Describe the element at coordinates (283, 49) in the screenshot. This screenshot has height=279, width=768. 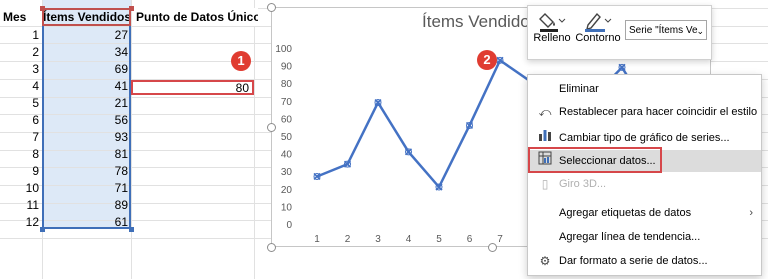
I see `y-tick-label: 100` at that location.